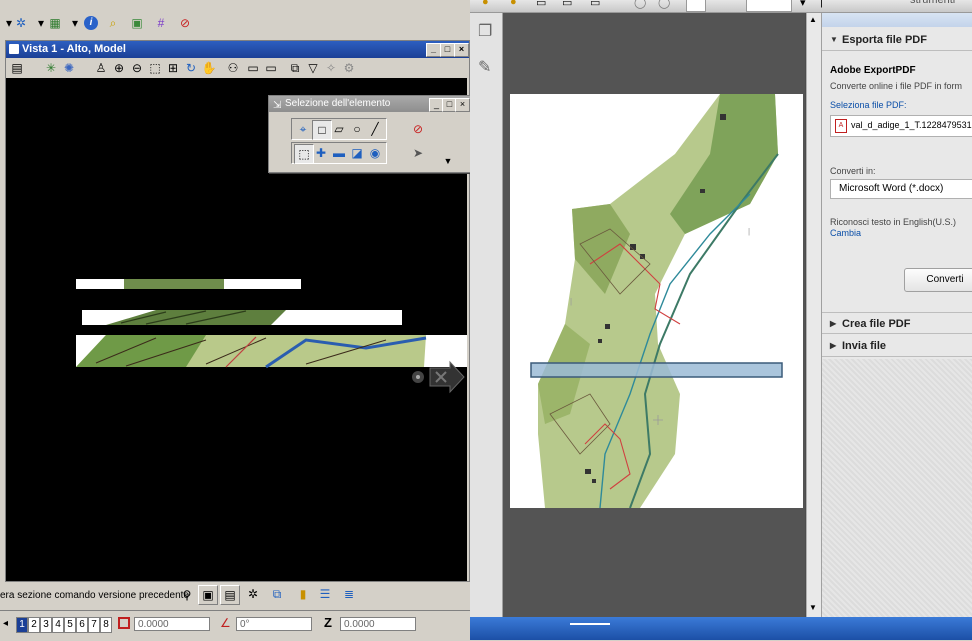 The width and height of the screenshot is (972, 641). Describe the element at coordinates (172, 624) in the screenshot. I see `x-coordinate-field: 0.0000` at that location.